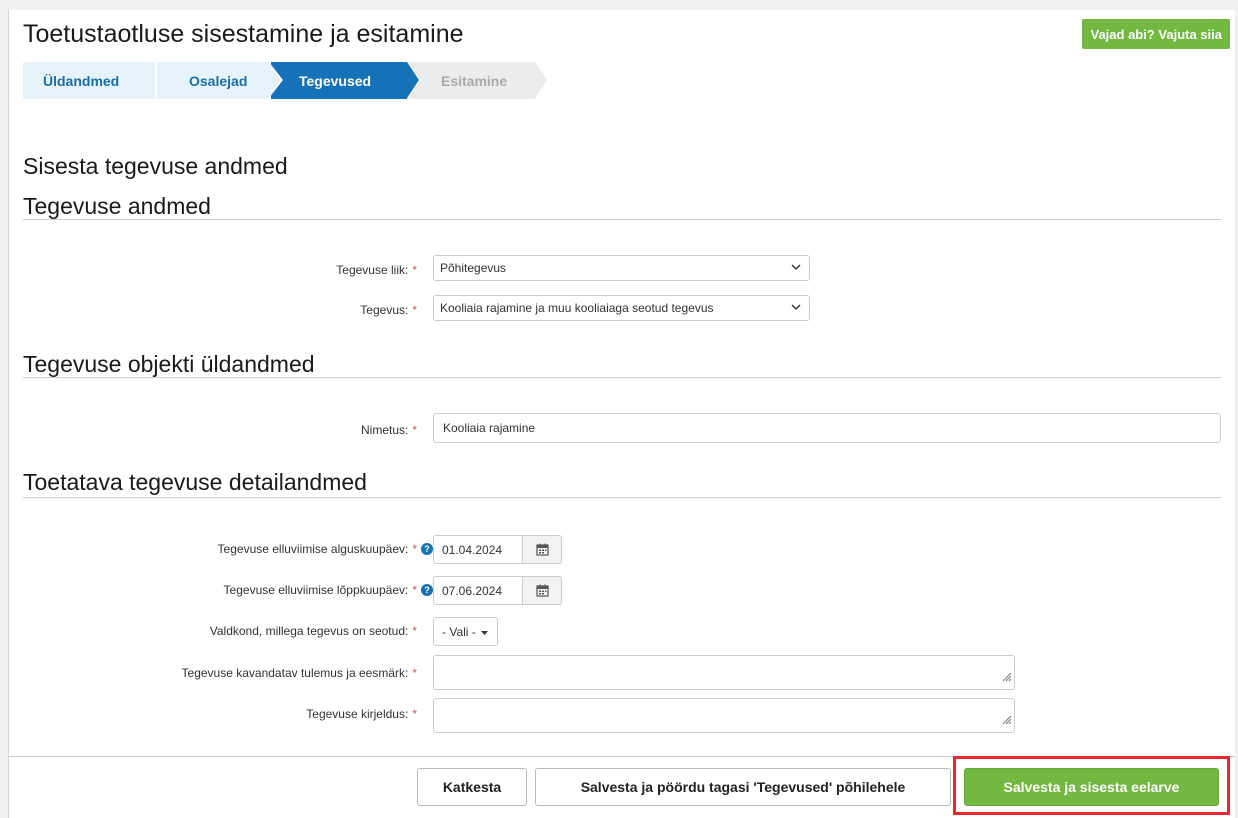 The image size is (1238, 818). Describe the element at coordinates (1156, 34) in the screenshot. I see `help-button: Vajad abi? Vajuta siia` at that location.